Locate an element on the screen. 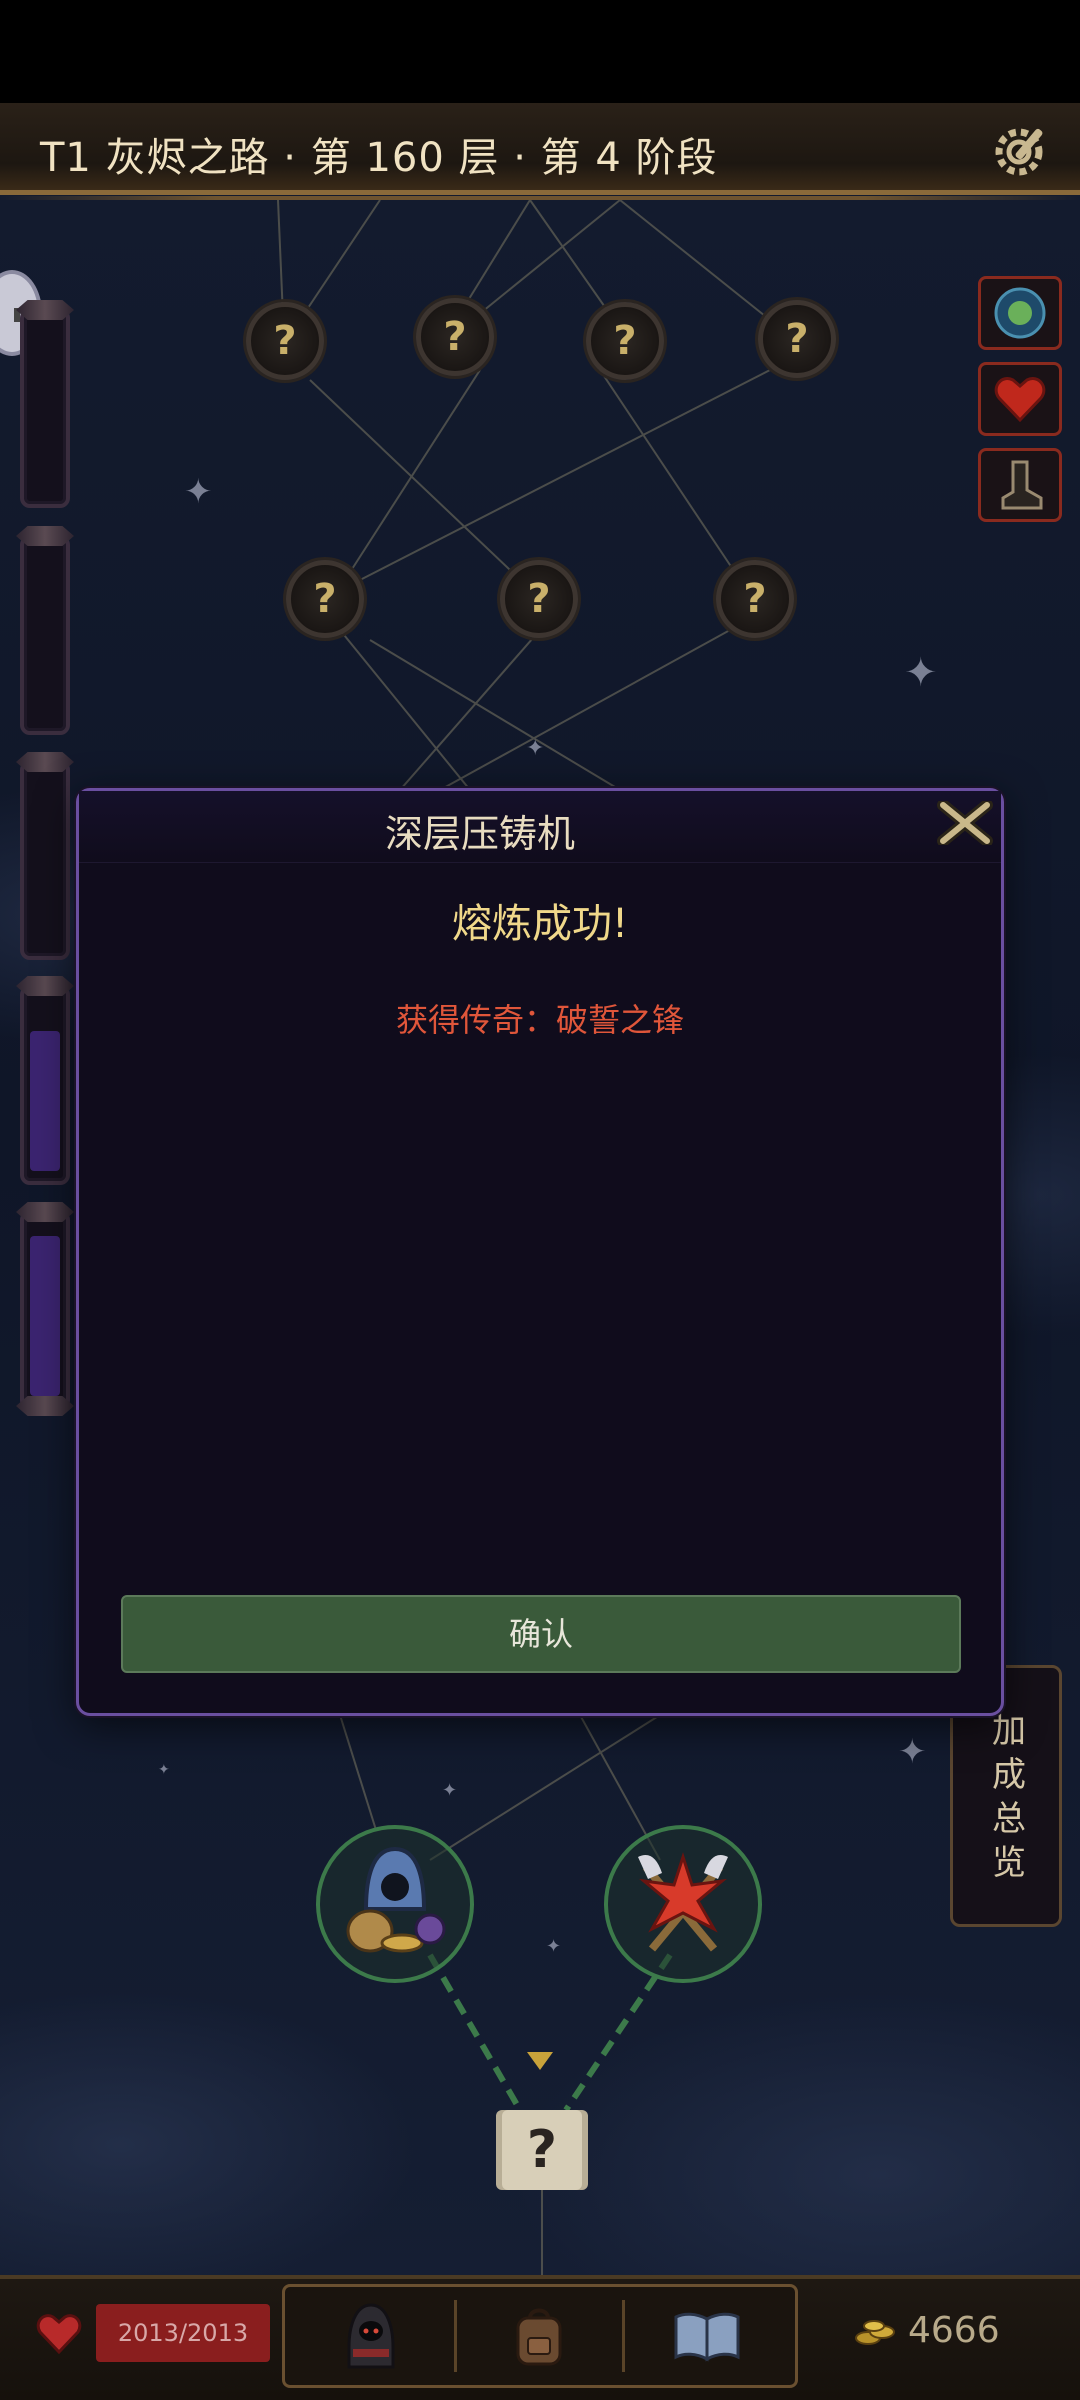 The image size is (1080, 2400). dialog-header: 深层压铸机 is located at coordinates (540, 827).